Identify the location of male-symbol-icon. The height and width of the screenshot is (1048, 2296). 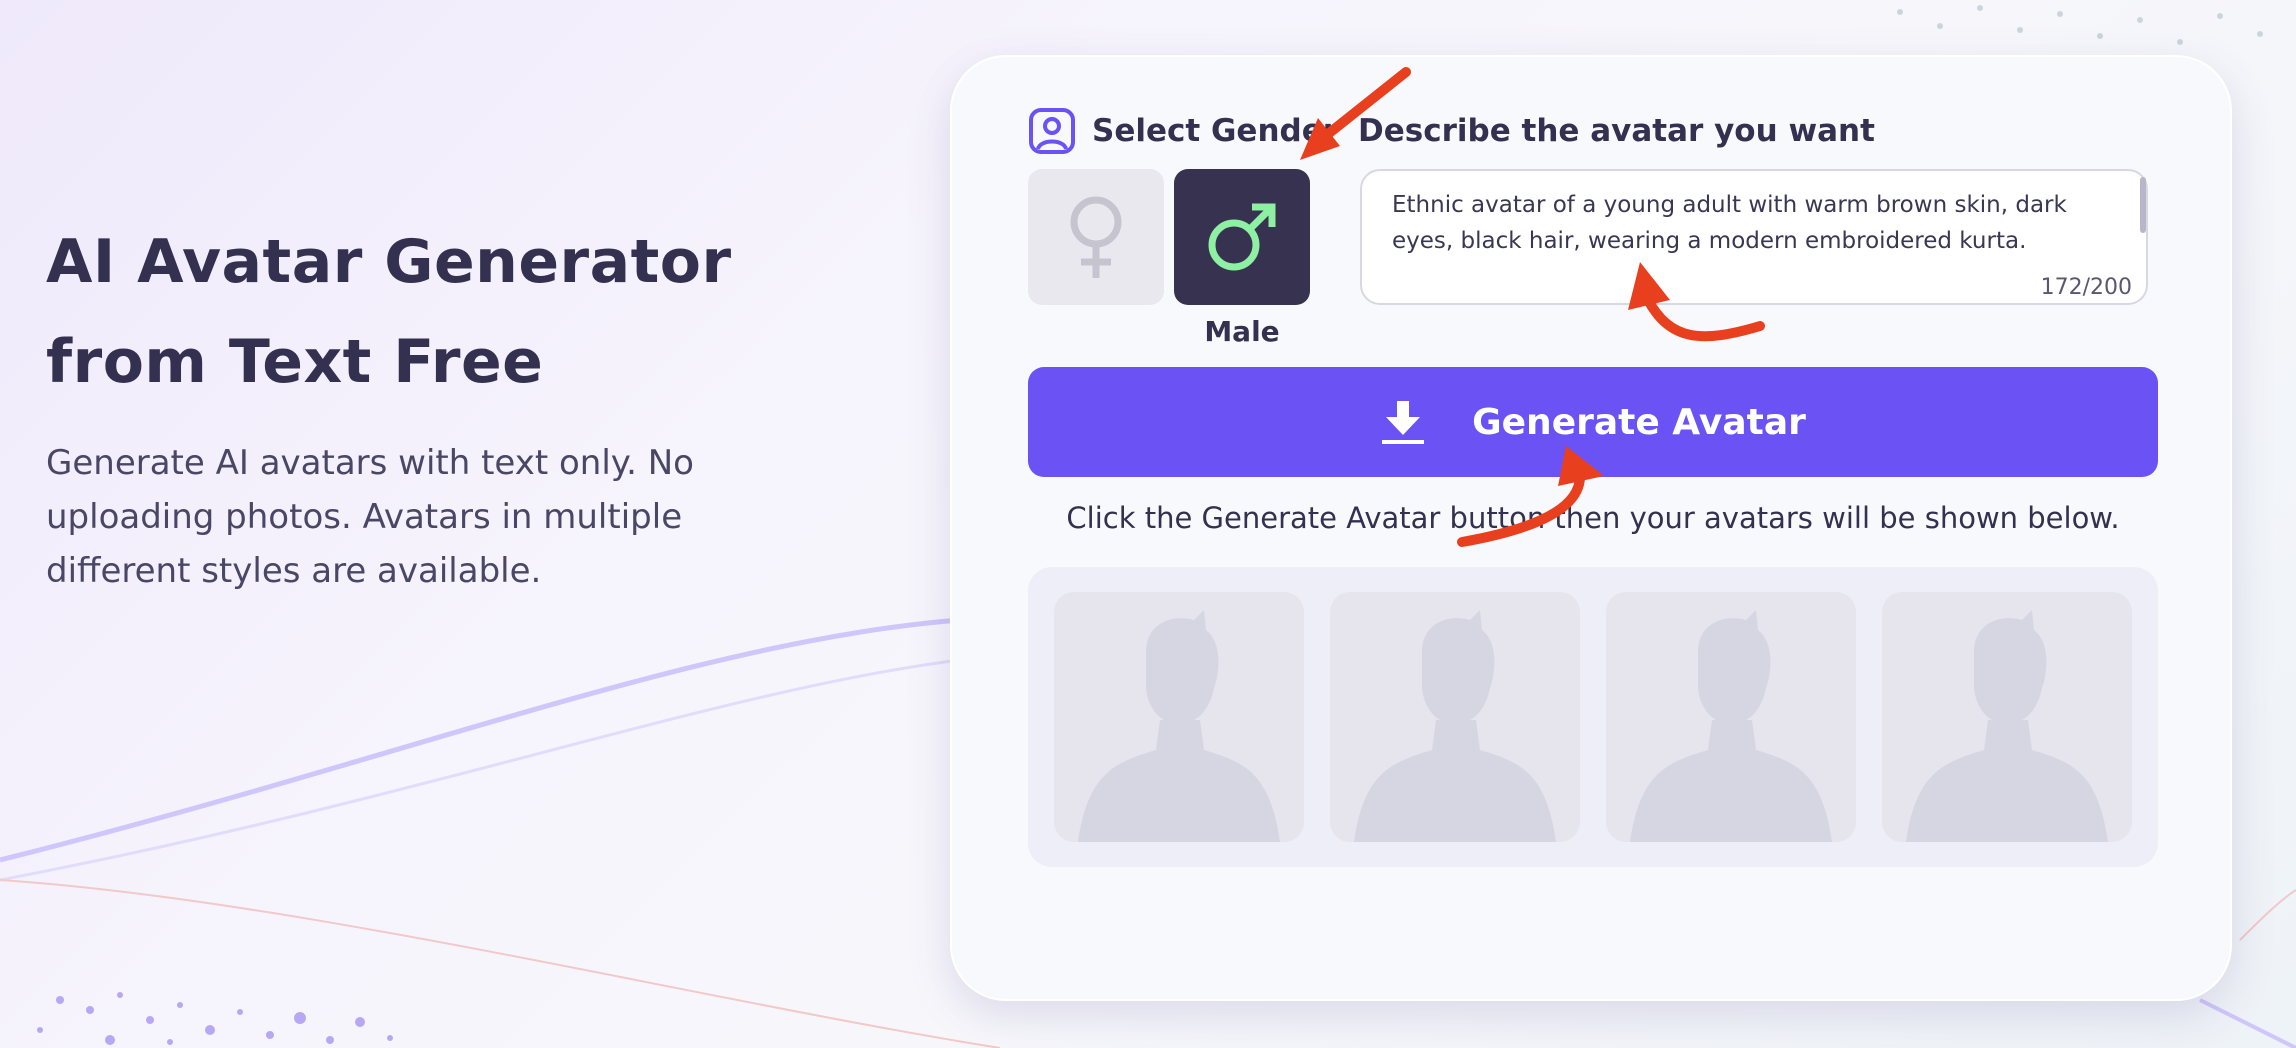
(1242, 237).